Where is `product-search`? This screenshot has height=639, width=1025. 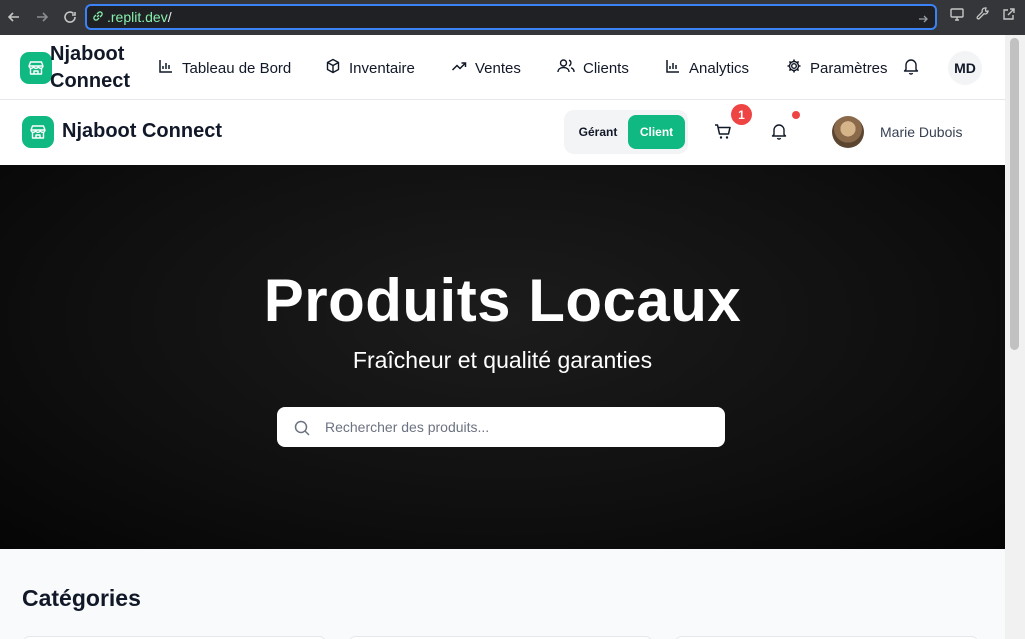
product-search is located at coordinates (501, 427).